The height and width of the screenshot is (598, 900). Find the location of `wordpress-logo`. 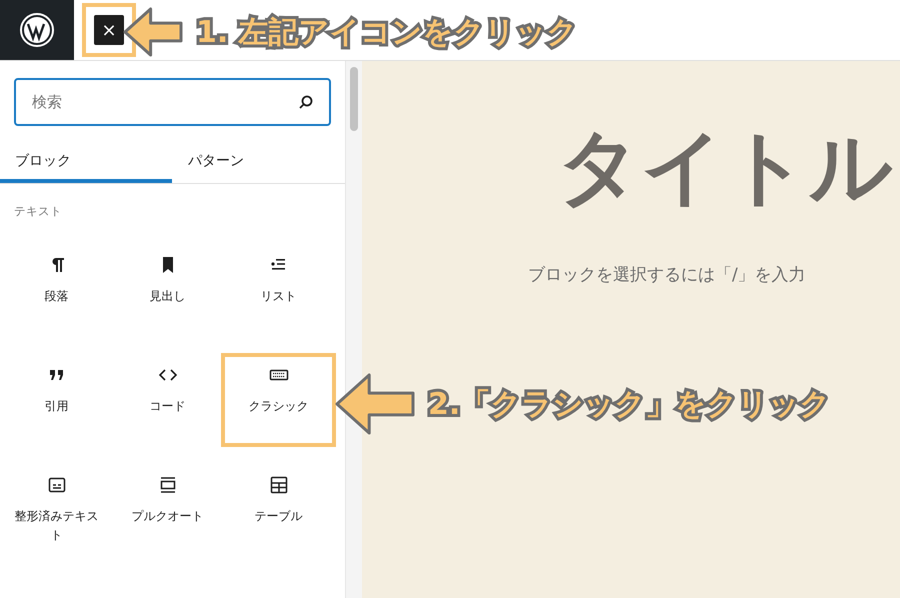

wordpress-logo is located at coordinates (37, 30).